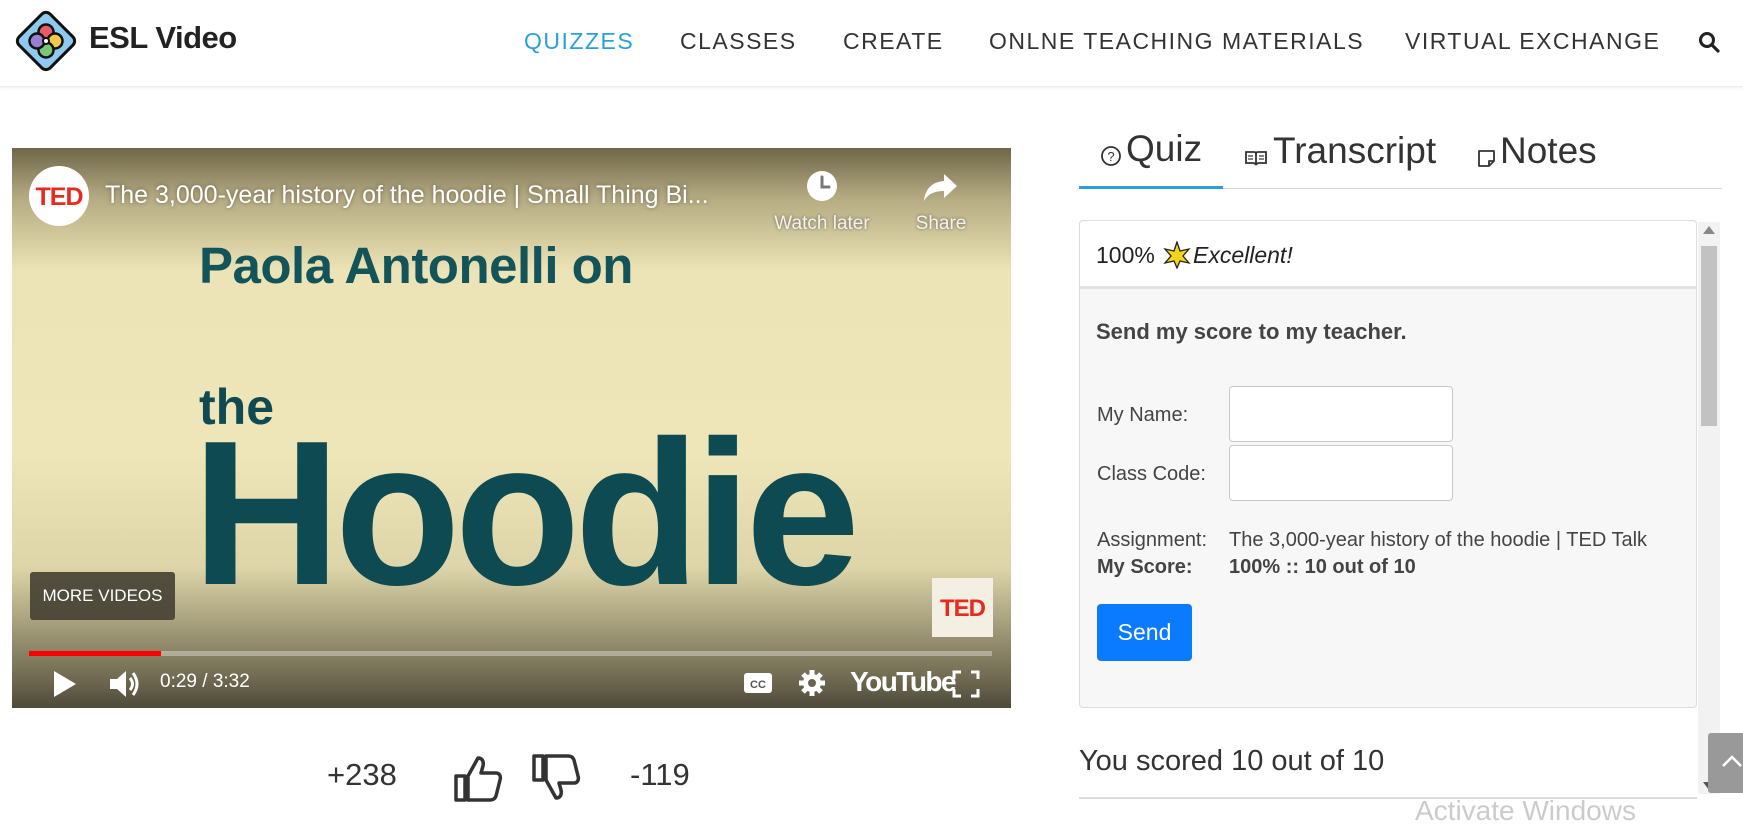 This screenshot has height=827, width=1743. I want to click on name-input, so click(1341, 414).